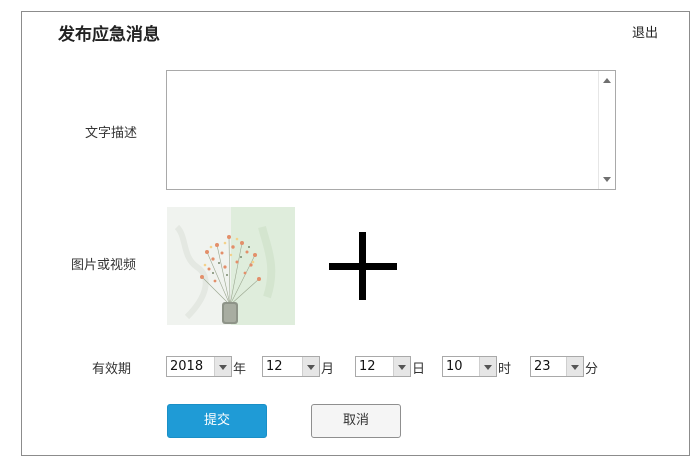 This screenshot has width=691, height=458. Describe the element at coordinates (111, 133) in the screenshot. I see `text-description-label: 文字描述` at that location.